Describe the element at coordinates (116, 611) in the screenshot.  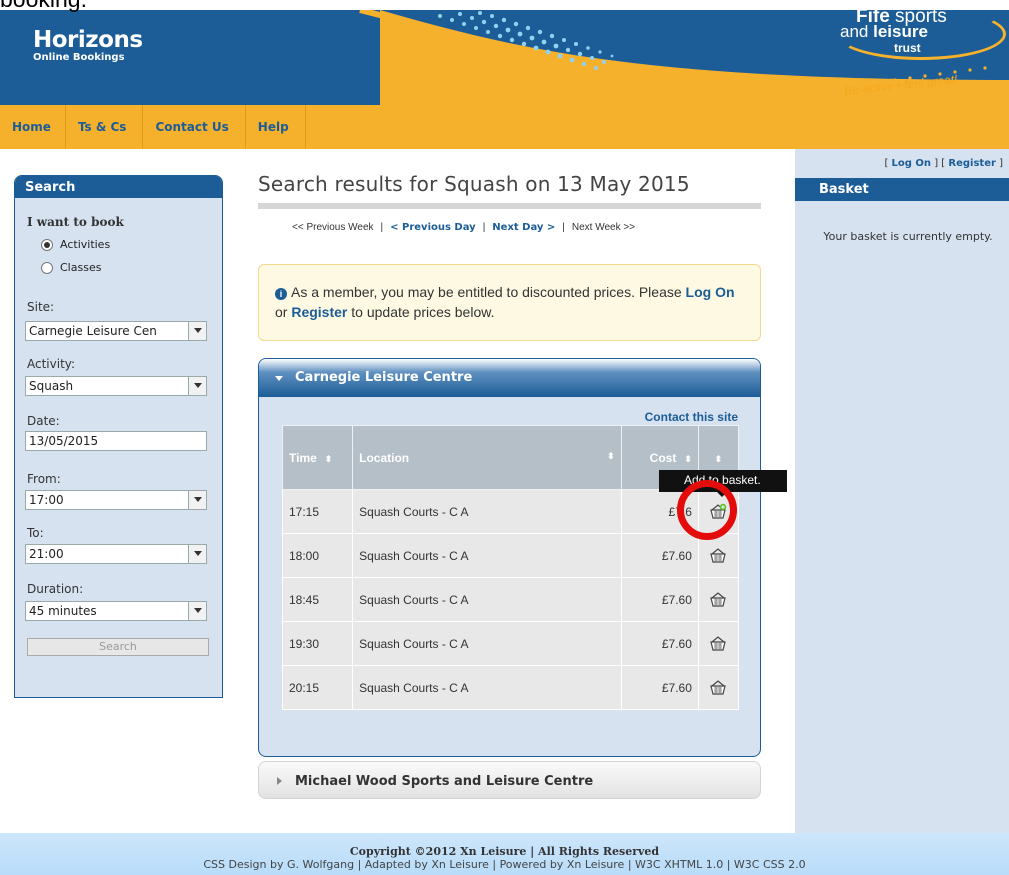
I see `duration-select: 45 minutes` at that location.